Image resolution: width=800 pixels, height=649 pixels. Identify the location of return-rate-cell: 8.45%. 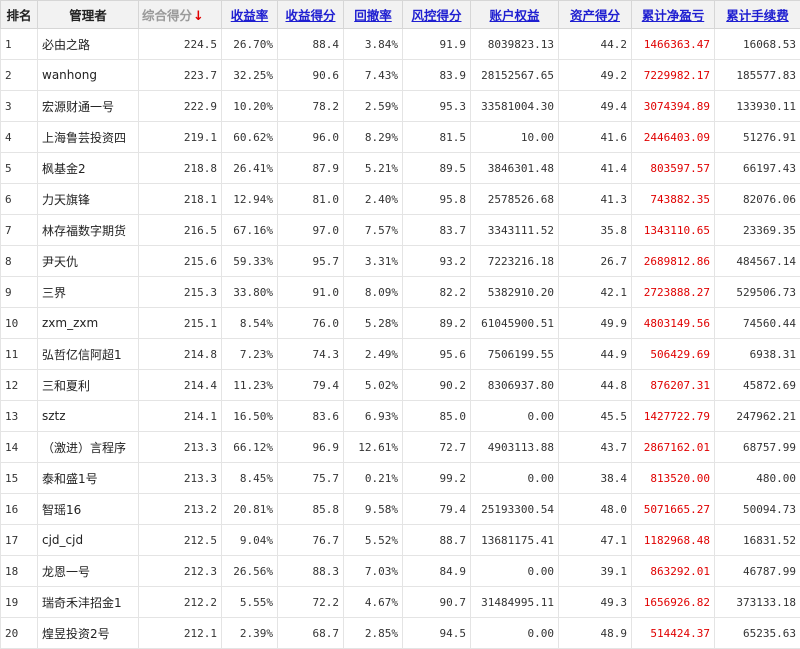
(250, 478).